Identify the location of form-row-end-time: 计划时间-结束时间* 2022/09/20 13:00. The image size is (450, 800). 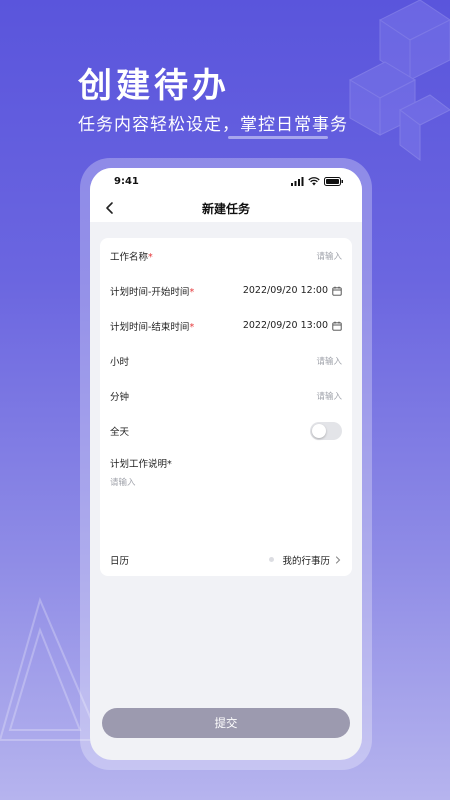
(226, 325).